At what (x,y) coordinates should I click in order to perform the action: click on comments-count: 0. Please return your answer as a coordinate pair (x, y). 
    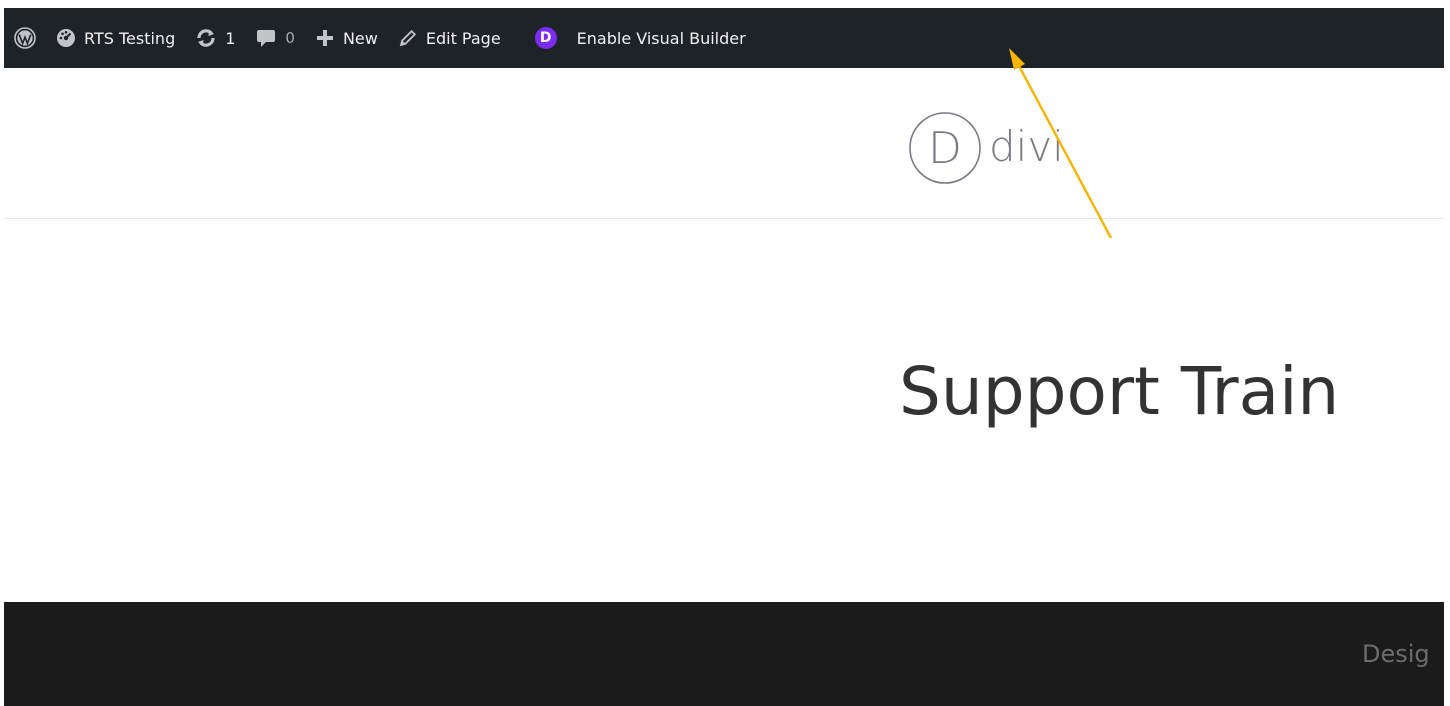
    Looking at the image, I should click on (290, 38).